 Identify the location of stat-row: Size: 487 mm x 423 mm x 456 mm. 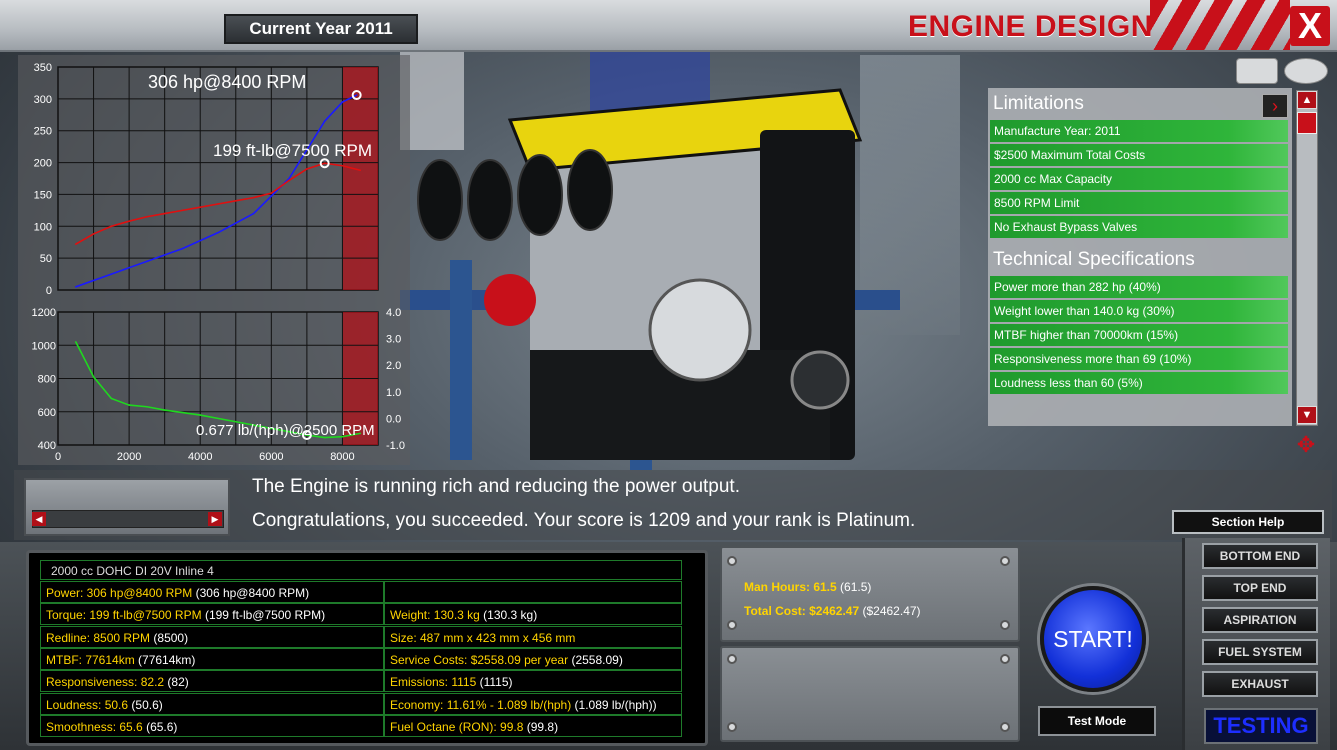
(533, 636).